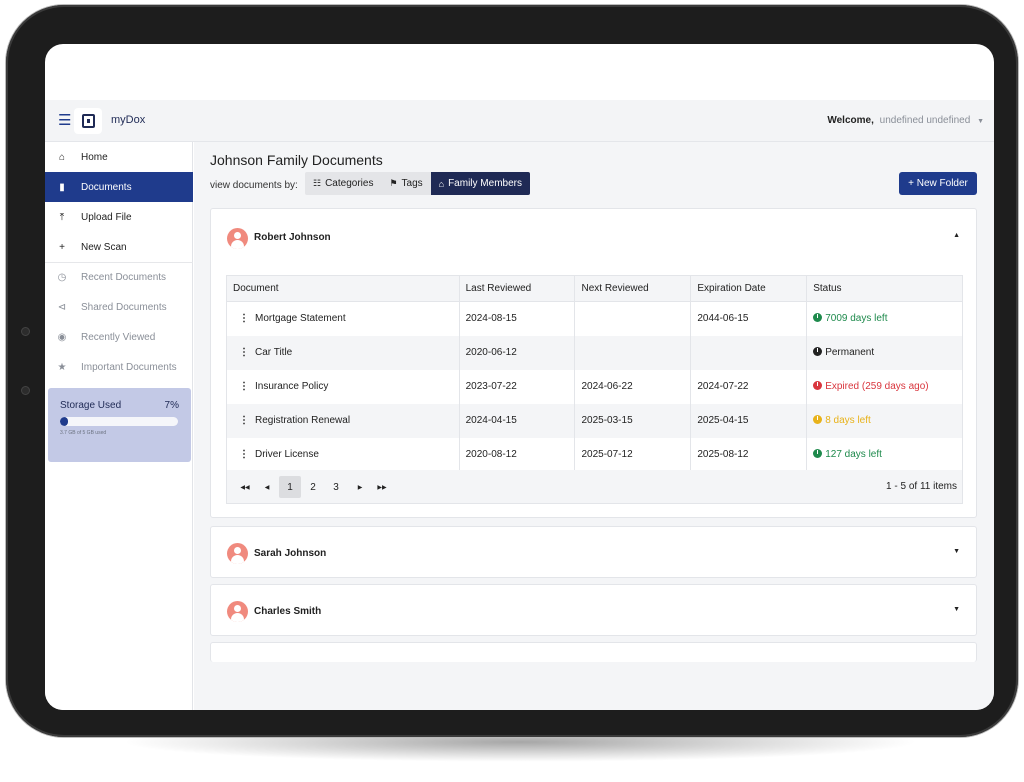 Image resolution: width=1024 pixels, height=782 pixels. What do you see at coordinates (119, 247) in the screenshot?
I see `sidebar-item-new-scan: + New Scan` at bounding box center [119, 247].